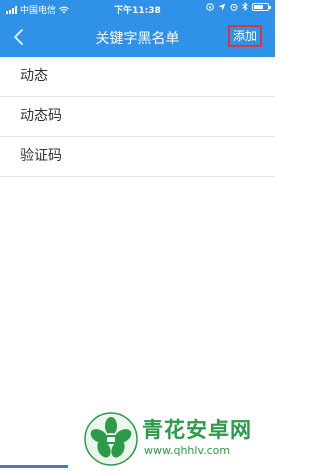 The height and width of the screenshot is (471, 320). I want to click on bottom-edge-bar, so click(34, 466).